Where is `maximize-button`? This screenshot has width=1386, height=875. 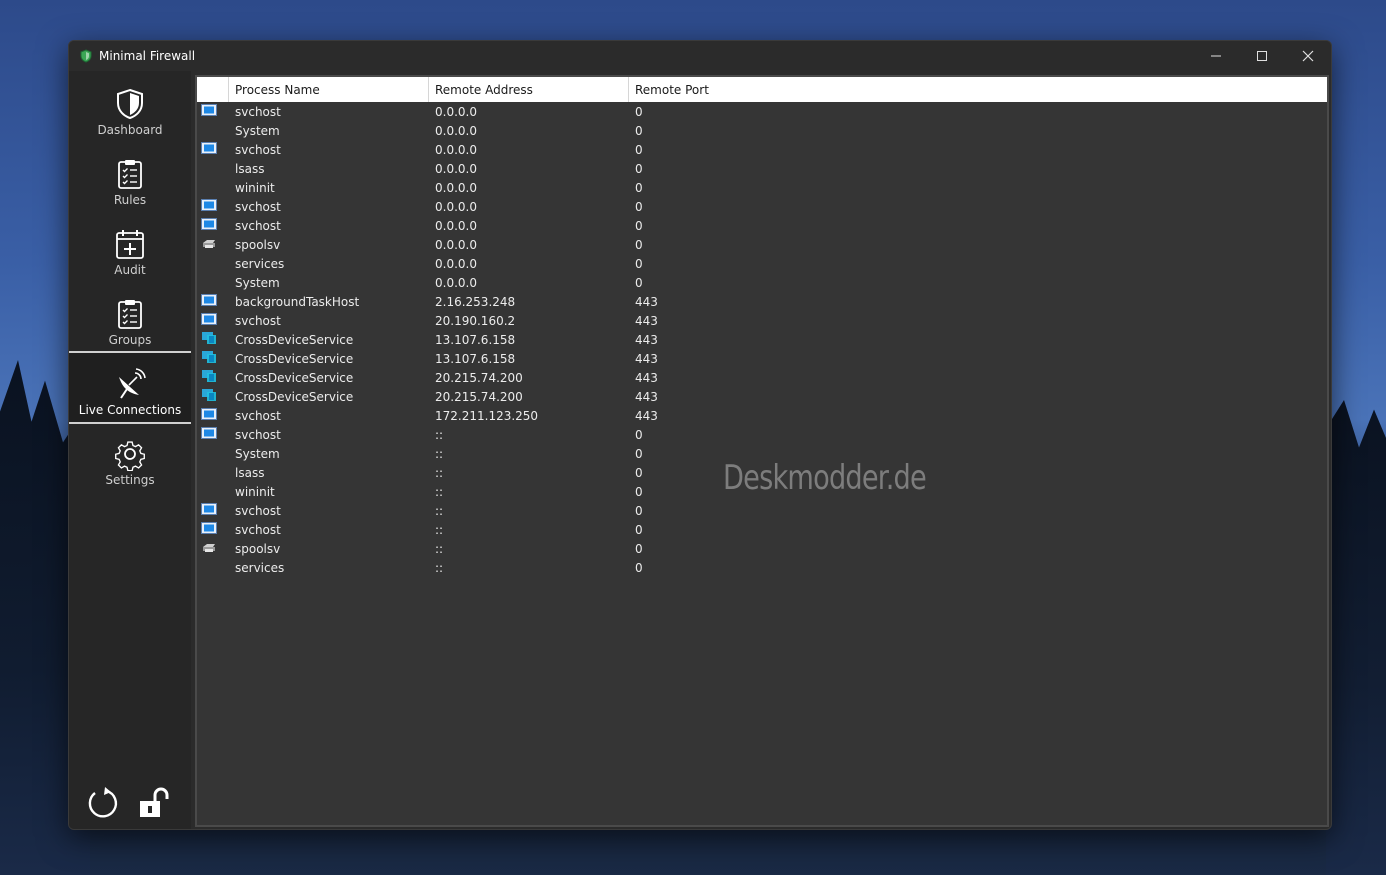 maximize-button is located at coordinates (1262, 56).